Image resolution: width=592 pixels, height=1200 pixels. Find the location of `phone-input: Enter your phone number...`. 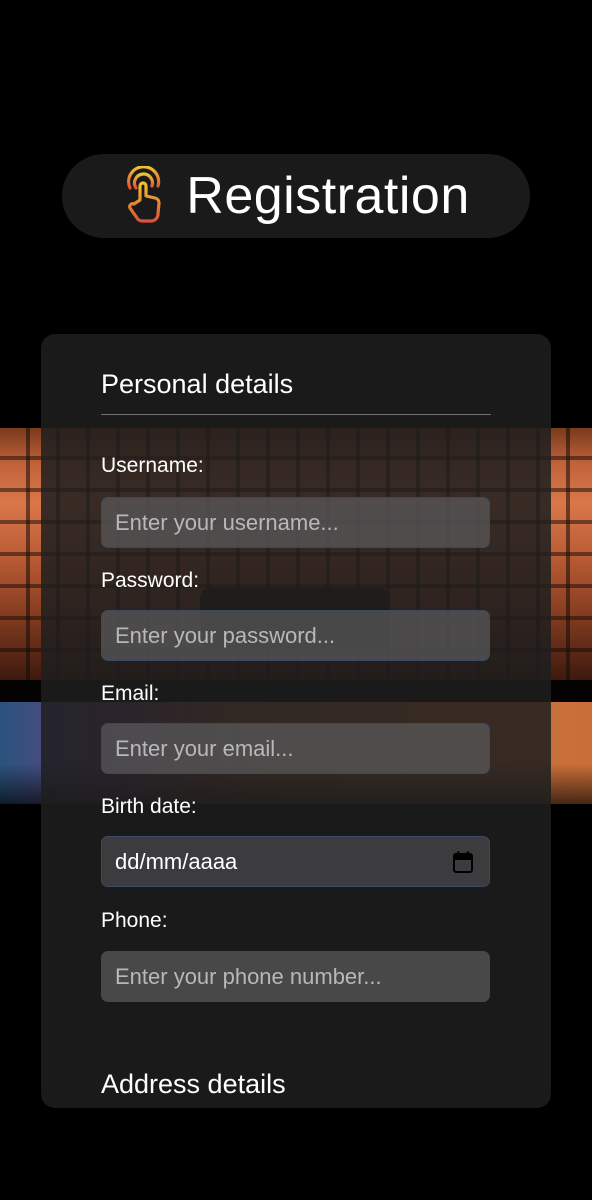

phone-input: Enter your phone number... is located at coordinates (295, 976).